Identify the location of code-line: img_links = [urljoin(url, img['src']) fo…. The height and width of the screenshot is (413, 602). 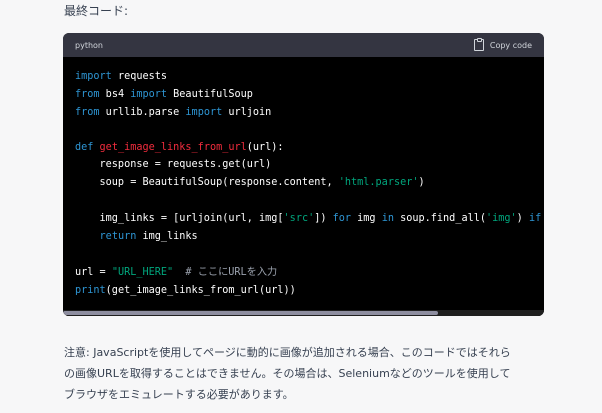
(308, 219).